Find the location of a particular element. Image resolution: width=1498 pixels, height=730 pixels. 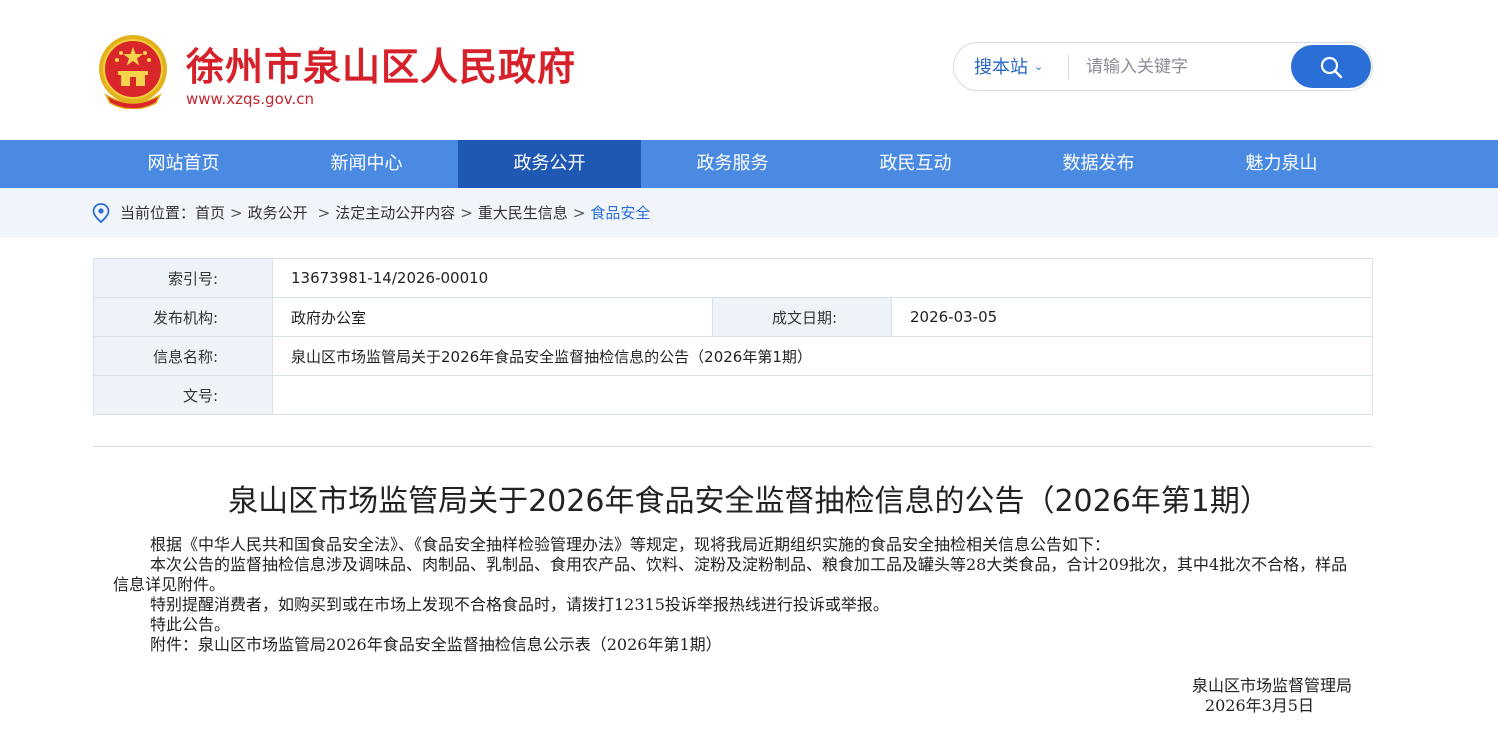

nav-item-interaction: 政民互动 is located at coordinates (915, 164).